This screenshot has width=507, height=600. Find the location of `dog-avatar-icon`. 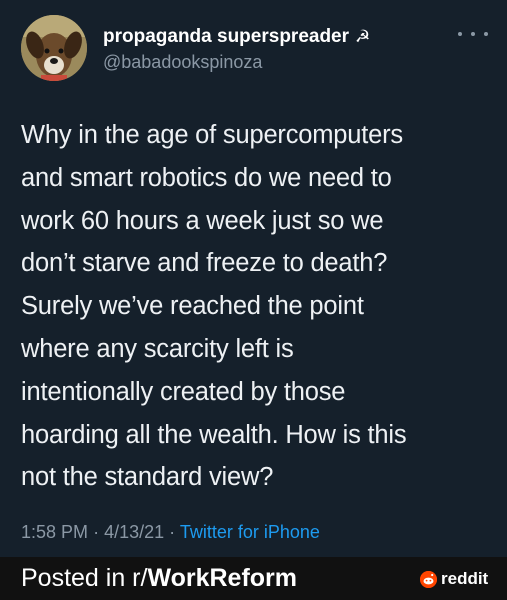

dog-avatar-icon is located at coordinates (54, 48).